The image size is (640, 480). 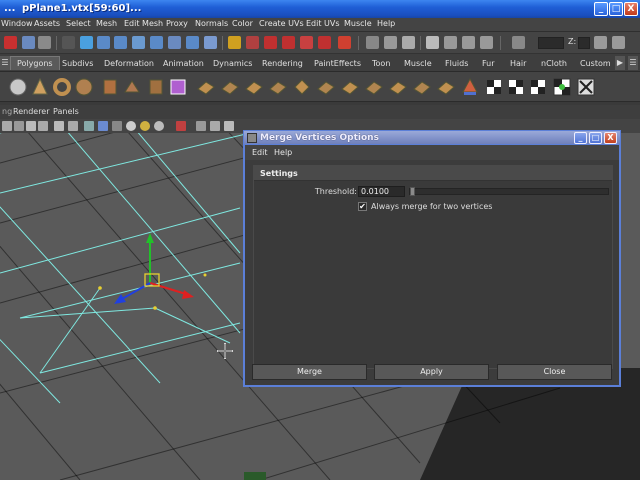 I want to click on threshold-input: 0.0100, so click(x=381, y=191).